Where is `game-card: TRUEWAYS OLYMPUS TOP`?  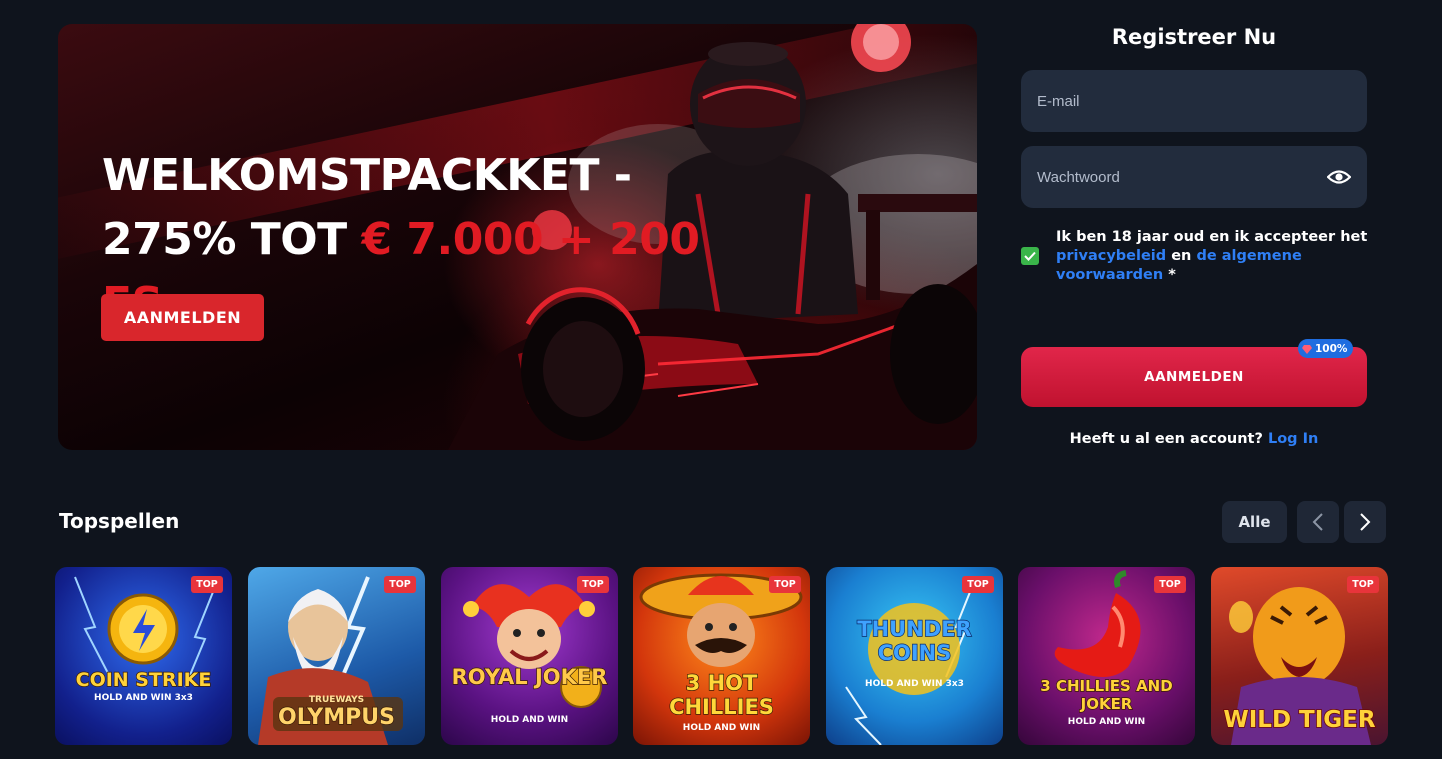 game-card: TRUEWAYS OLYMPUS TOP is located at coordinates (336, 656).